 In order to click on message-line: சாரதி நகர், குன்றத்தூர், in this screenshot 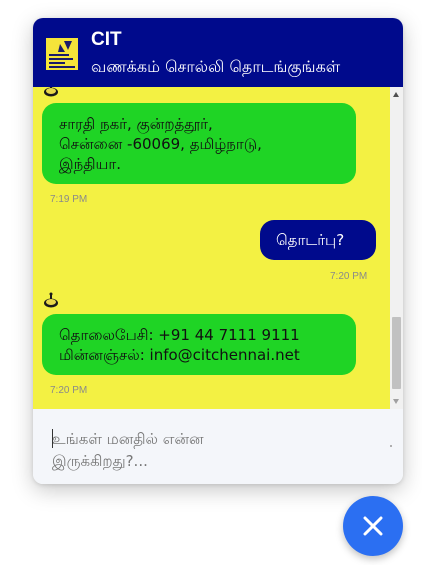, I will do `click(136, 124)`.